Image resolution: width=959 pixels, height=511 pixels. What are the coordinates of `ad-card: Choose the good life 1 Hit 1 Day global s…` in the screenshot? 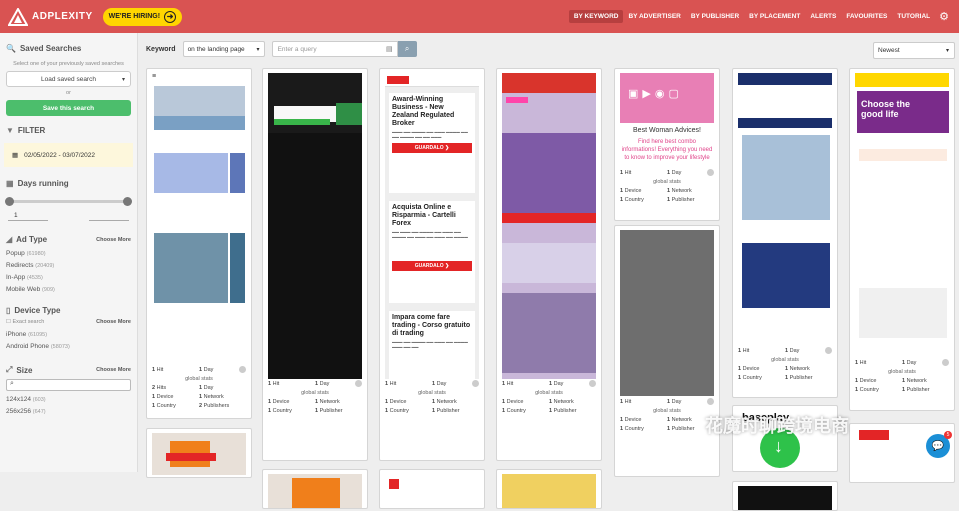 It's located at (902, 239).